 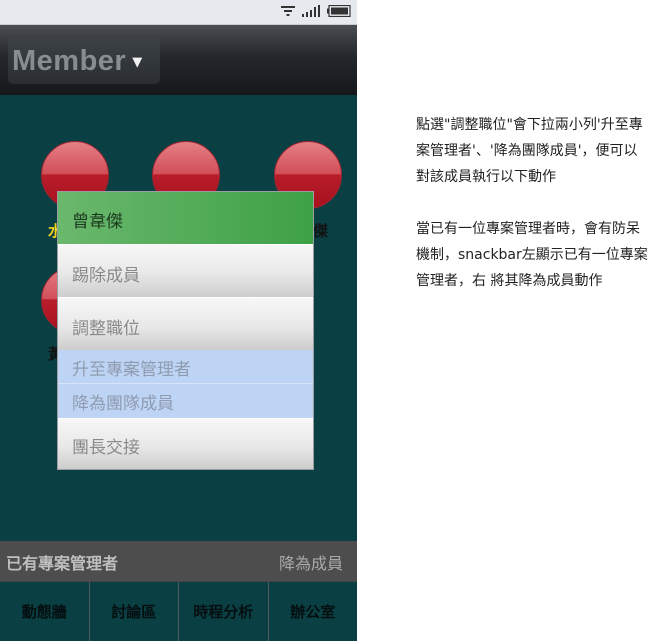 I want to click on member-name: 傑, so click(x=321, y=231).